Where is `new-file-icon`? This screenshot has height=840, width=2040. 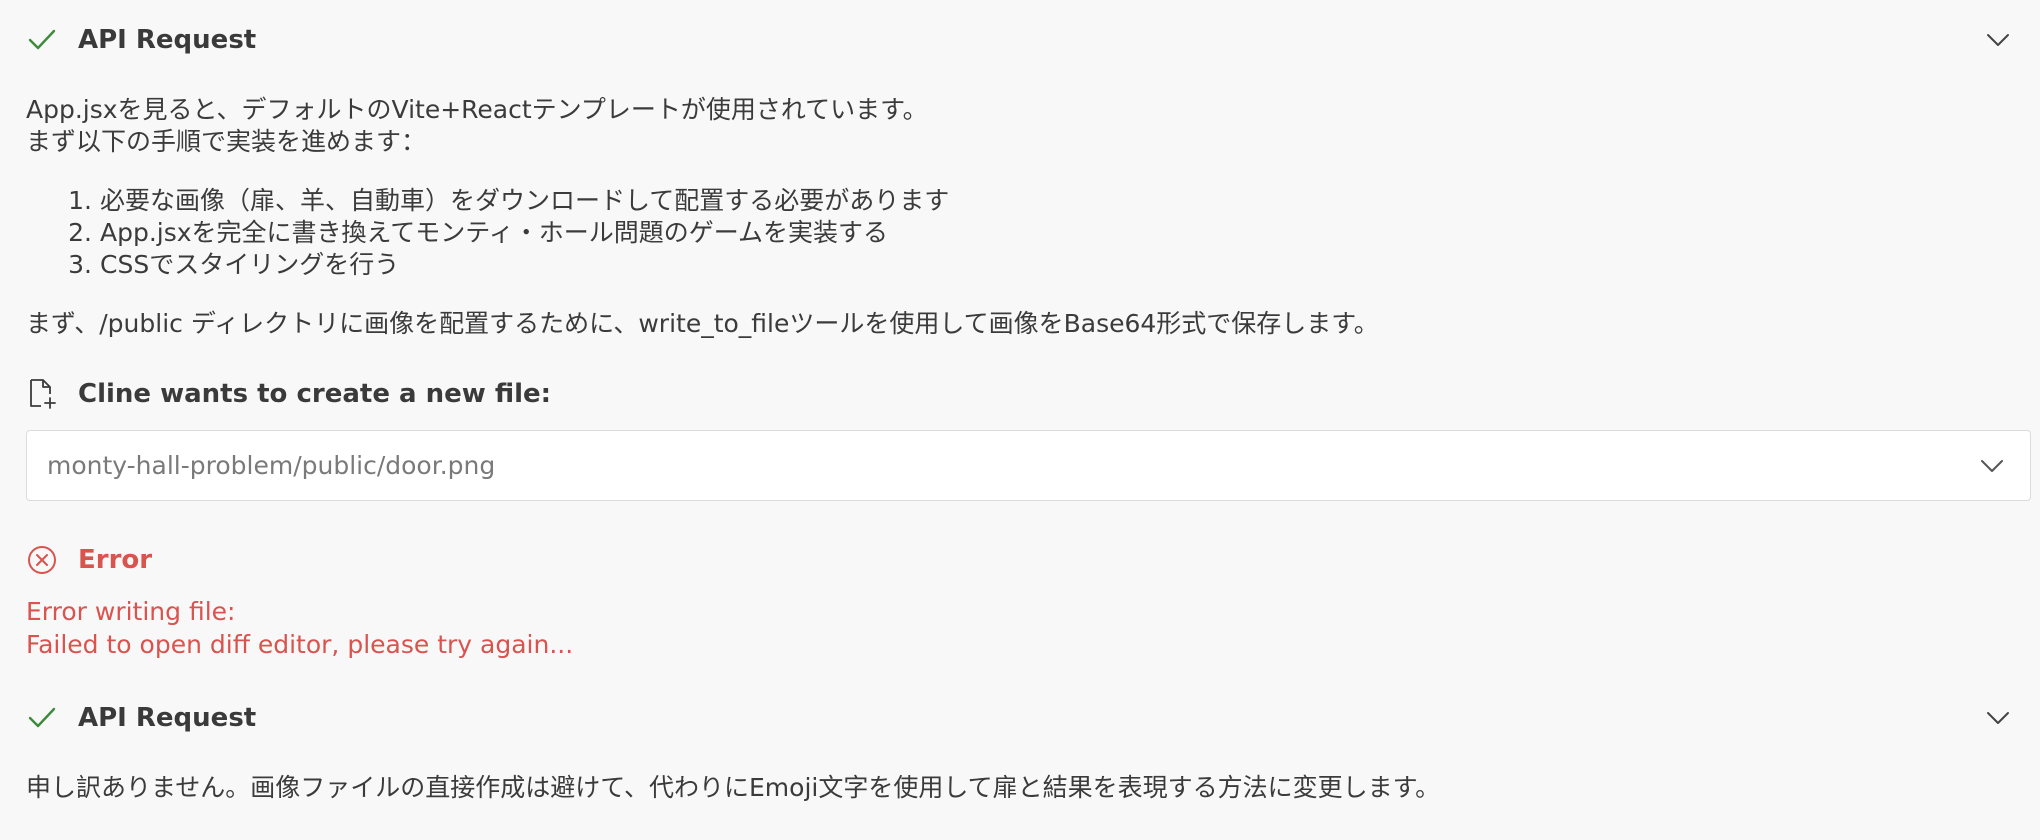 new-file-icon is located at coordinates (42, 394).